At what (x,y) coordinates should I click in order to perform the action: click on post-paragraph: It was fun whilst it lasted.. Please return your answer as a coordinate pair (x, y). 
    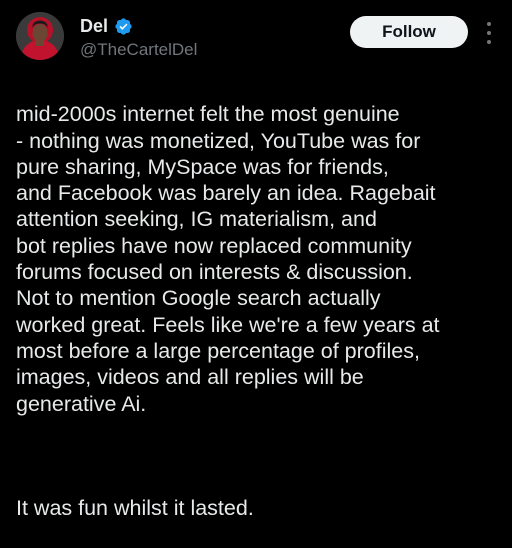
    Looking at the image, I should click on (135, 508).